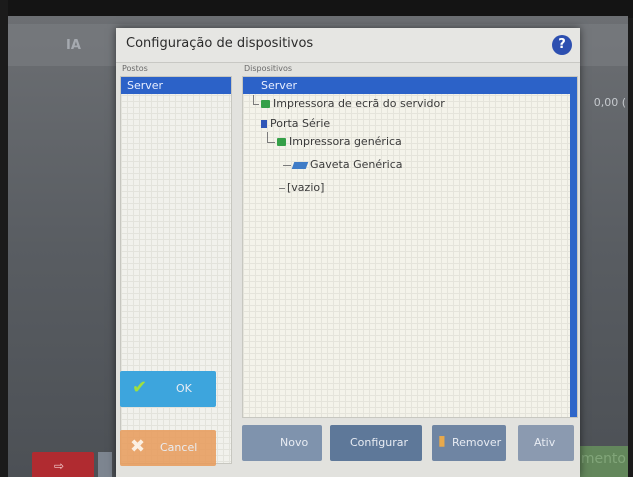 The height and width of the screenshot is (477, 633). What do you see at coordinates (294, 442) in the screenshot?
I see `novo-label: Novo` at bounding box center [294, 442].